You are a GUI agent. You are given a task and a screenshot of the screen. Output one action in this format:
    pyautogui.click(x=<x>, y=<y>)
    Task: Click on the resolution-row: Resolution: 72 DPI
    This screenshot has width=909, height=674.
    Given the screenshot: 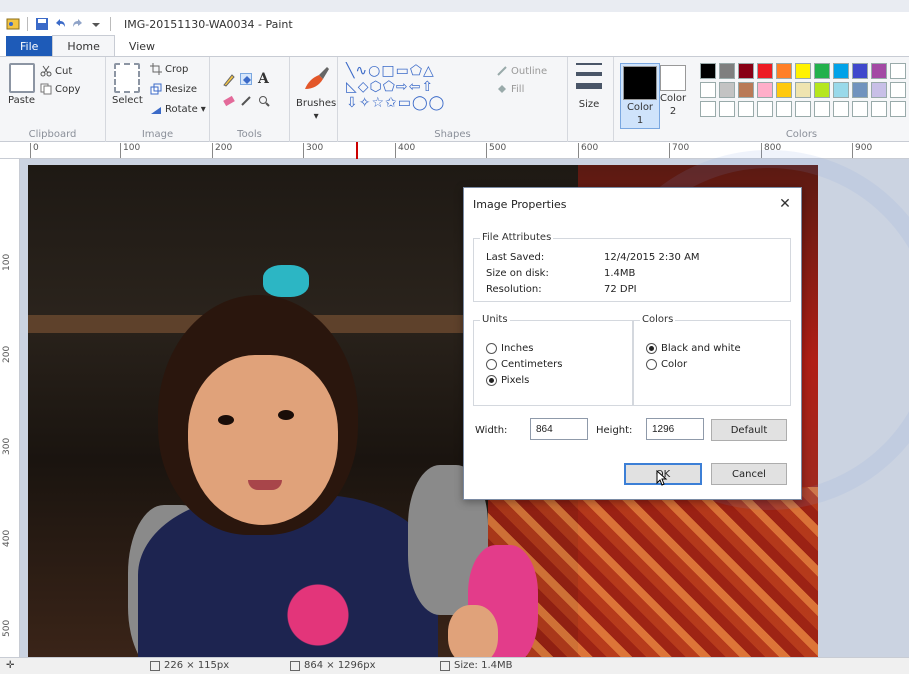 What is the action you would take?
    pyautogui.click(x=636, y=289)
    